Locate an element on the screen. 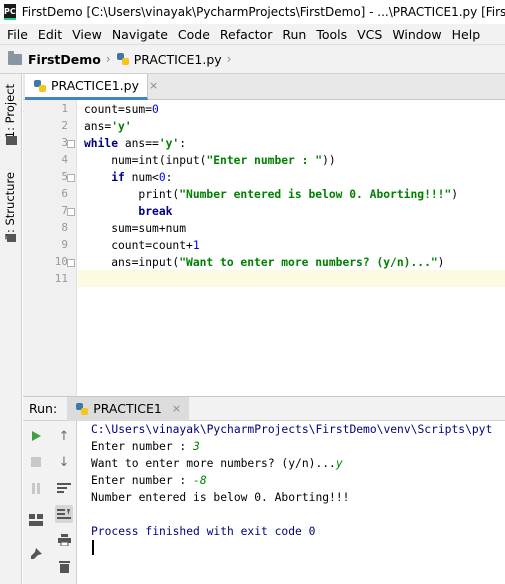 Image resolution: width=505 pixels, height=584 pixels. scroll-down-icon: ↓ is located at coordinates (64, 462).